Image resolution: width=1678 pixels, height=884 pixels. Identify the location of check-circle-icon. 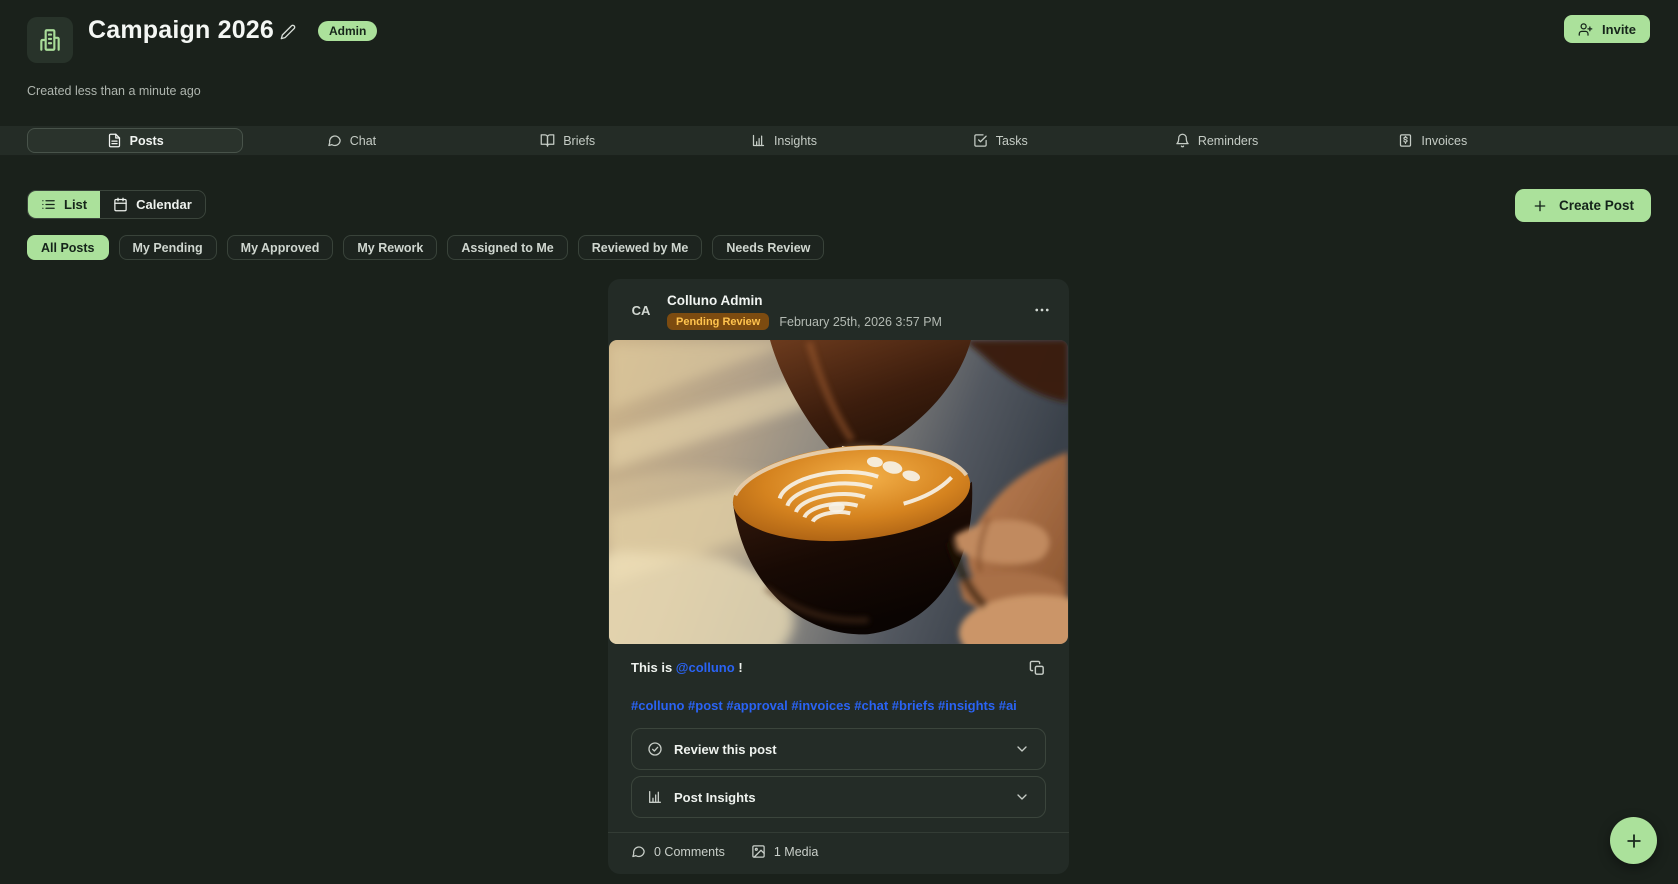
(655, 749).